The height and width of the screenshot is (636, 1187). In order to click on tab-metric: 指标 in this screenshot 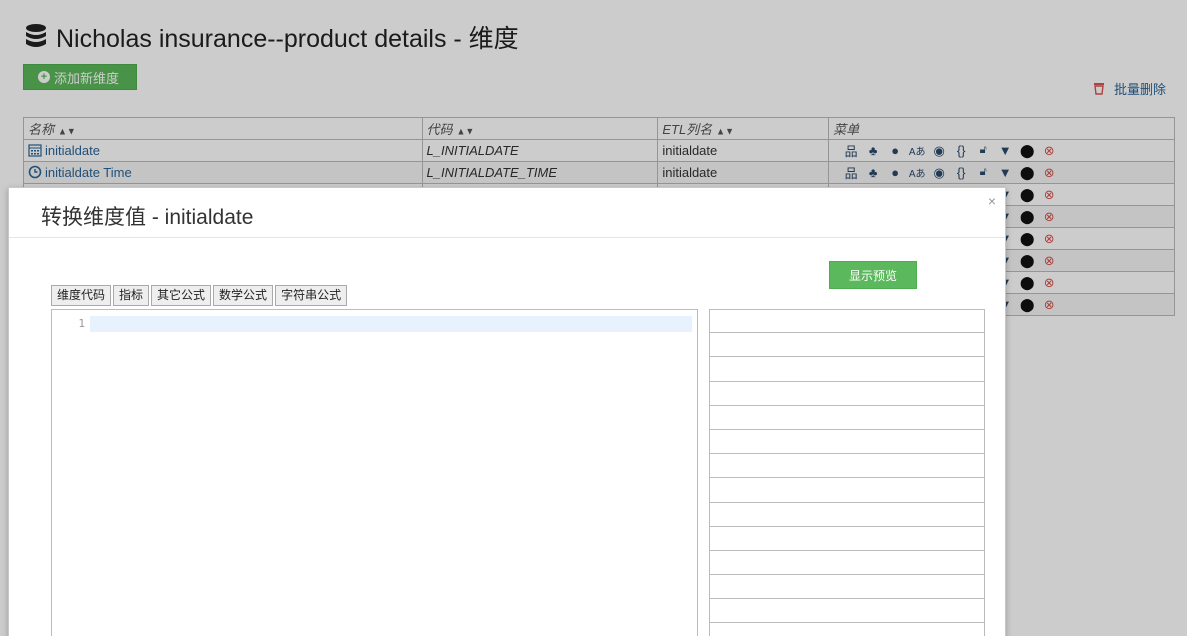, I will do `click(131, 295)`.